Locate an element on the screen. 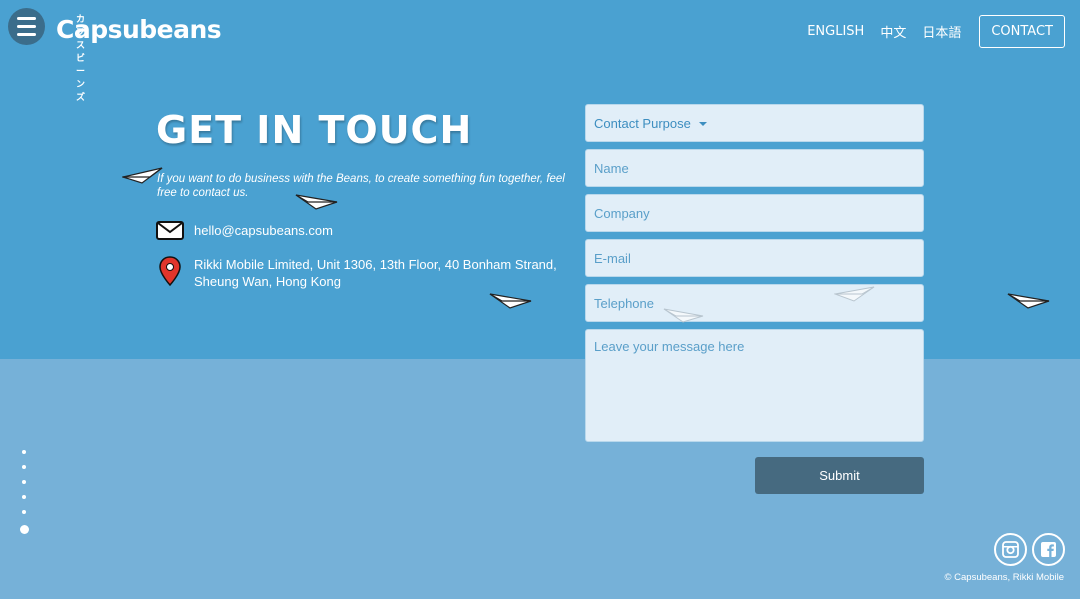 Image resolution: width=1080 pixels, height=599 pixels. message-field: Leave your message here is located at coordinates (754, 385).